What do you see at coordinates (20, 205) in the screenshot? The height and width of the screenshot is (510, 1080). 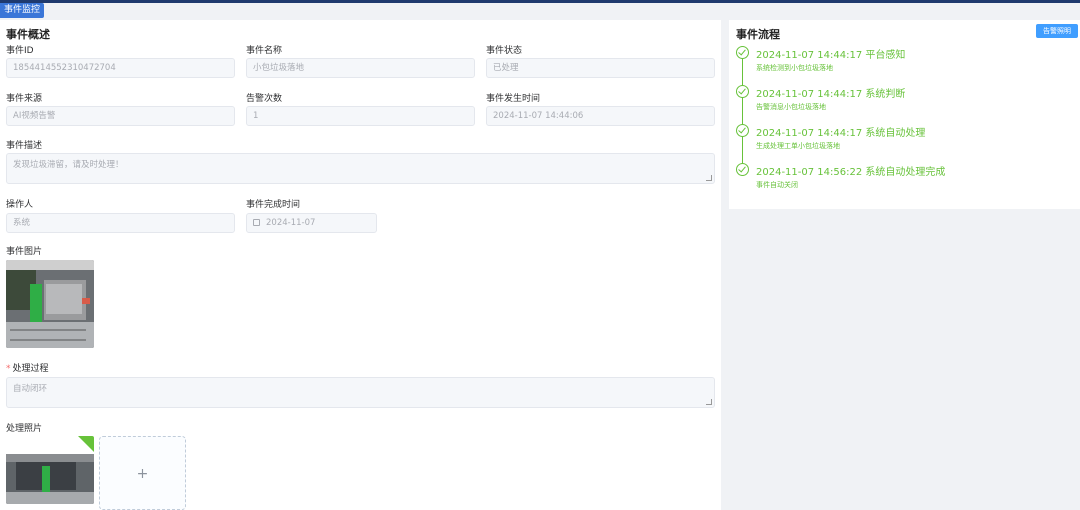 I see `operator-label: 操作人` at bounding box center [20, 205].